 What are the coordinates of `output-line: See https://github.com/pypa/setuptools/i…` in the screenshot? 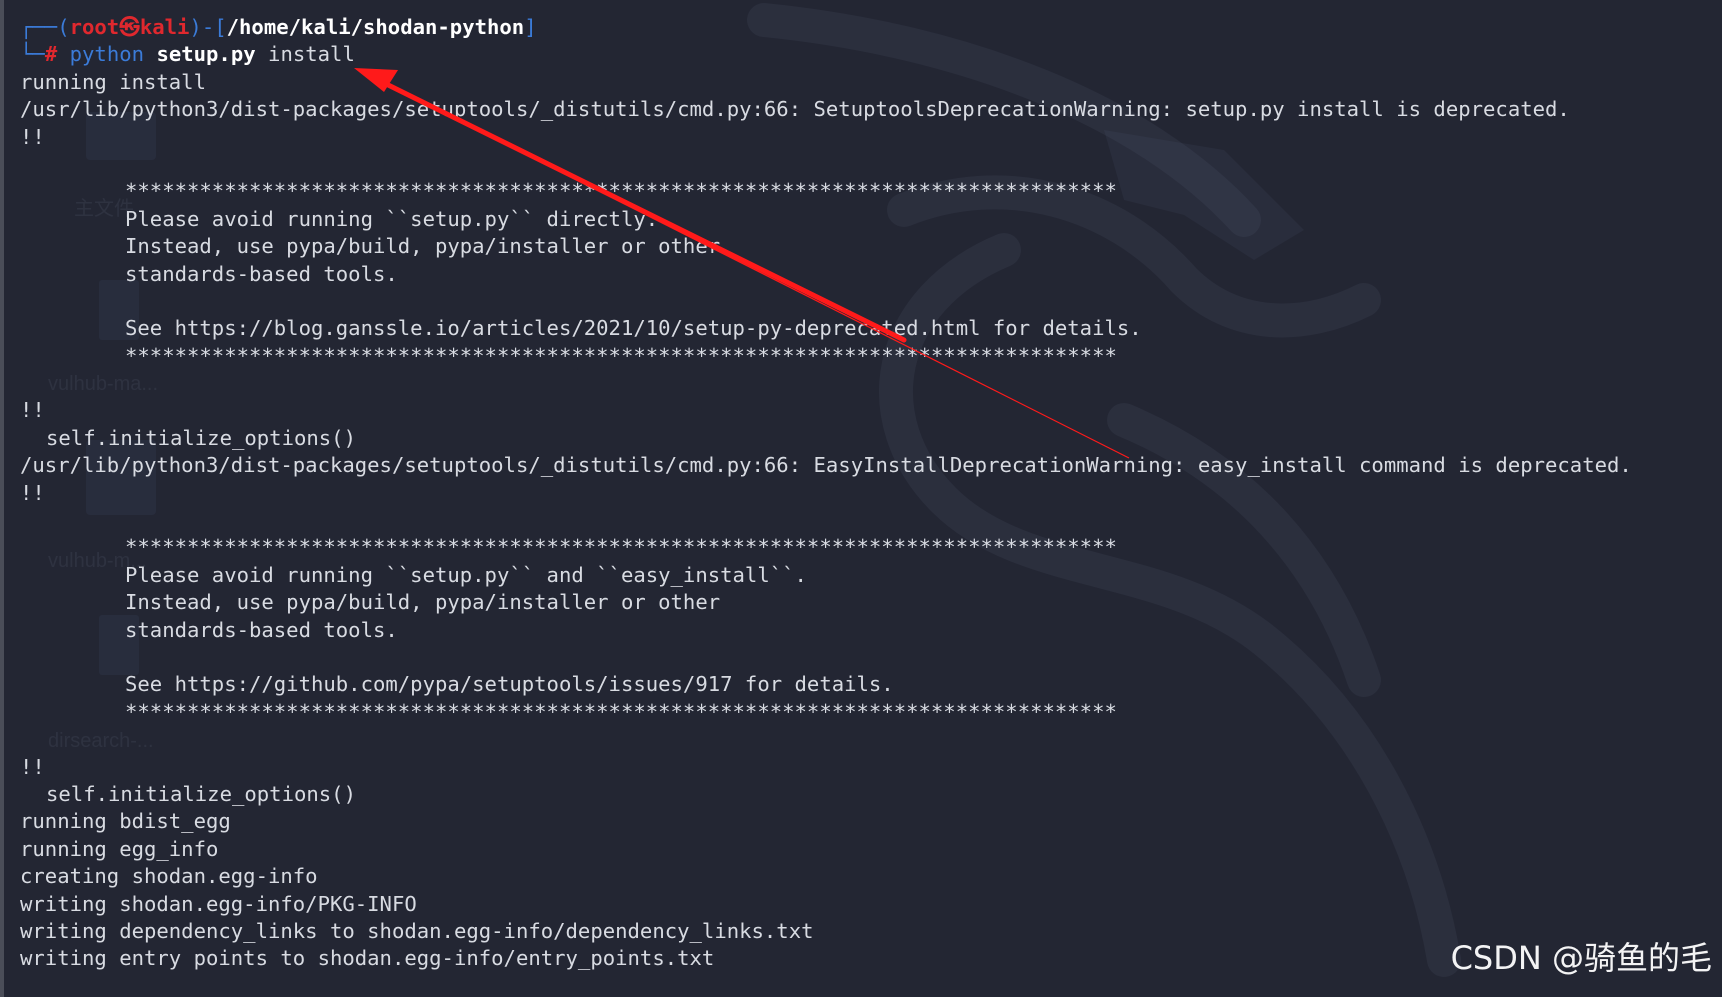 It's located at (509, 684).